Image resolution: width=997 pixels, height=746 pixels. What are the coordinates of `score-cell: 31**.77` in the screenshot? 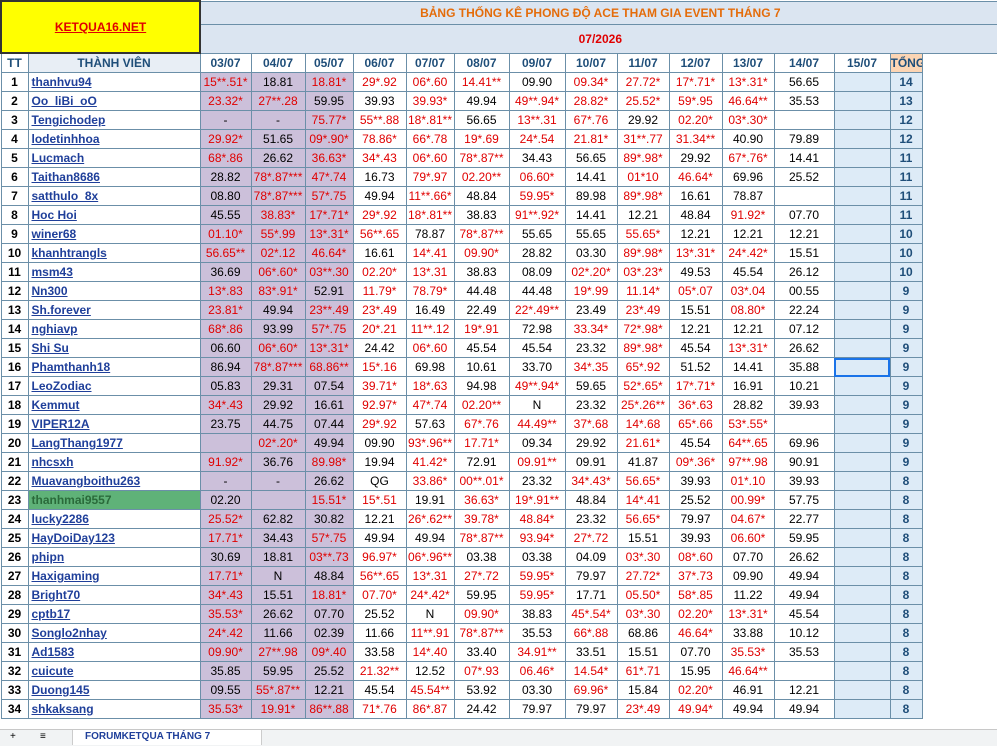 It's located at (643, 139).